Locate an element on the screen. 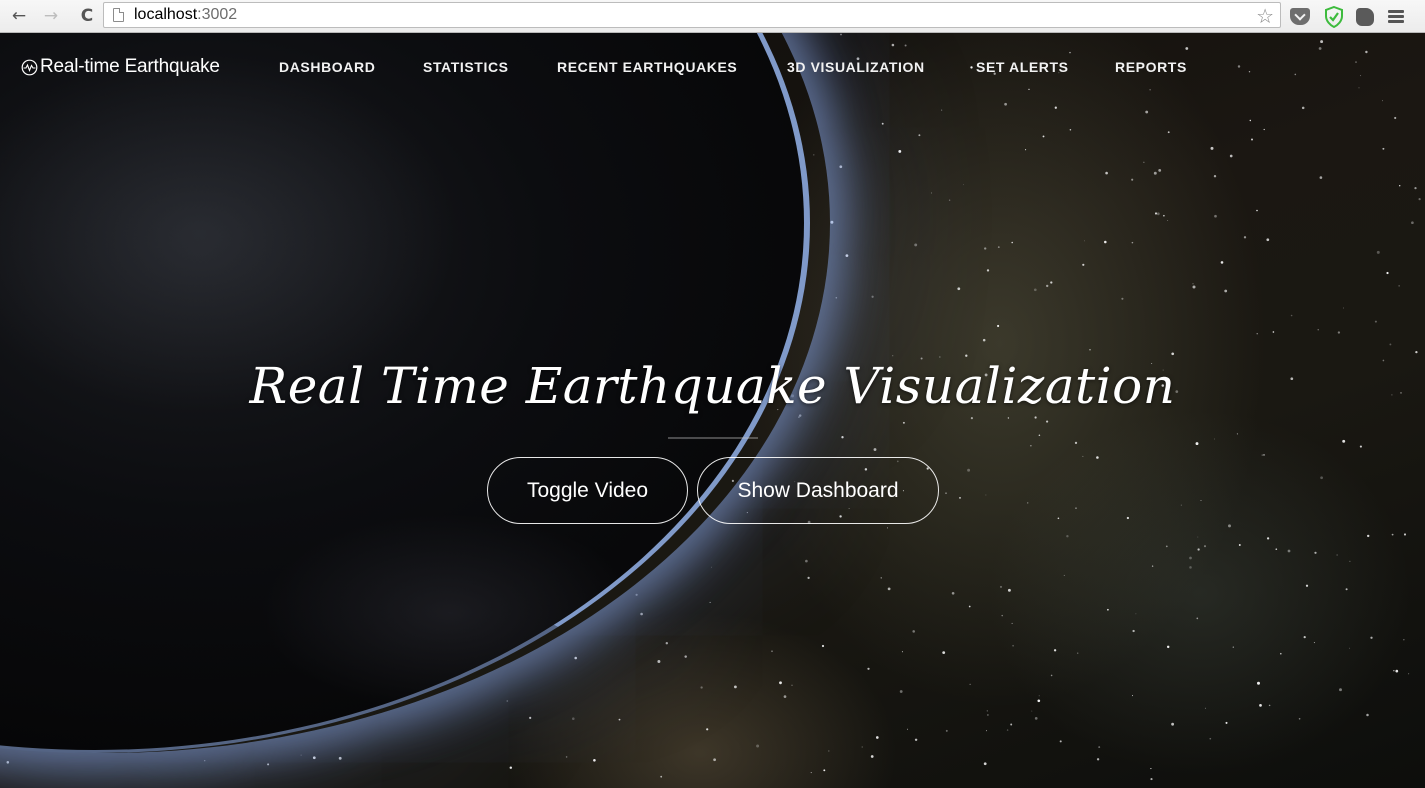  shield-check-icon is located at coordinates (1334, 16).